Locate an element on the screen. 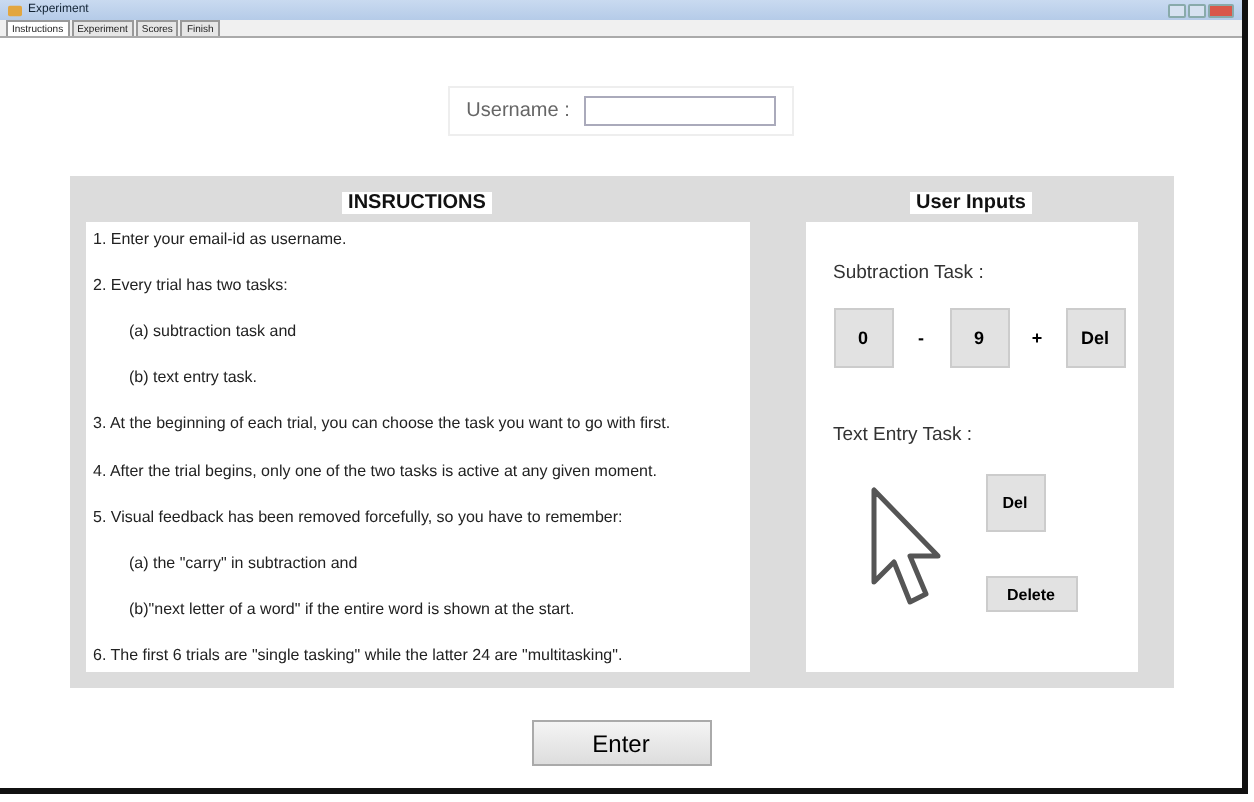 Image resolution: width=1254 pixels, height=802 pixels. key-button: 0 is located at coordinates (863, 338).